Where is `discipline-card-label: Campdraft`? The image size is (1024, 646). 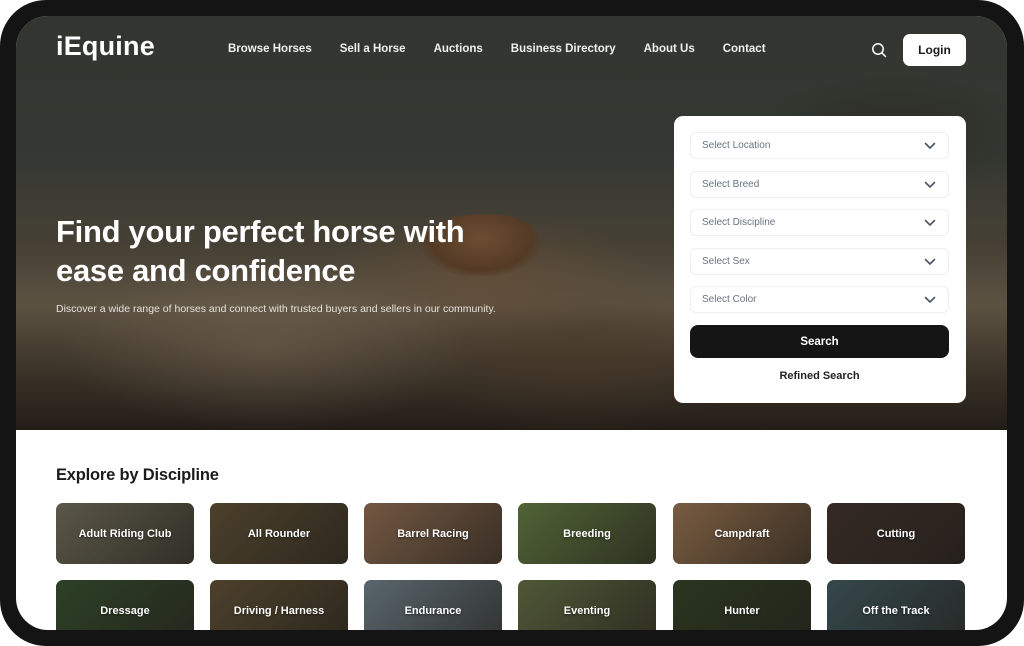
discipline-card-label: Campdraft is located at coordinates (742, 533).